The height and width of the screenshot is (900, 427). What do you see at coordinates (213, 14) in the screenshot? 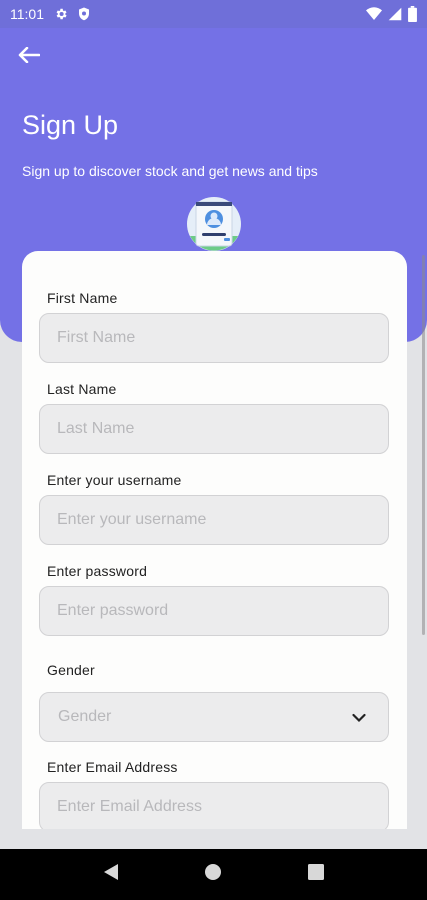
I see `status-bar: 11:01` at bounding box center [213, 14].